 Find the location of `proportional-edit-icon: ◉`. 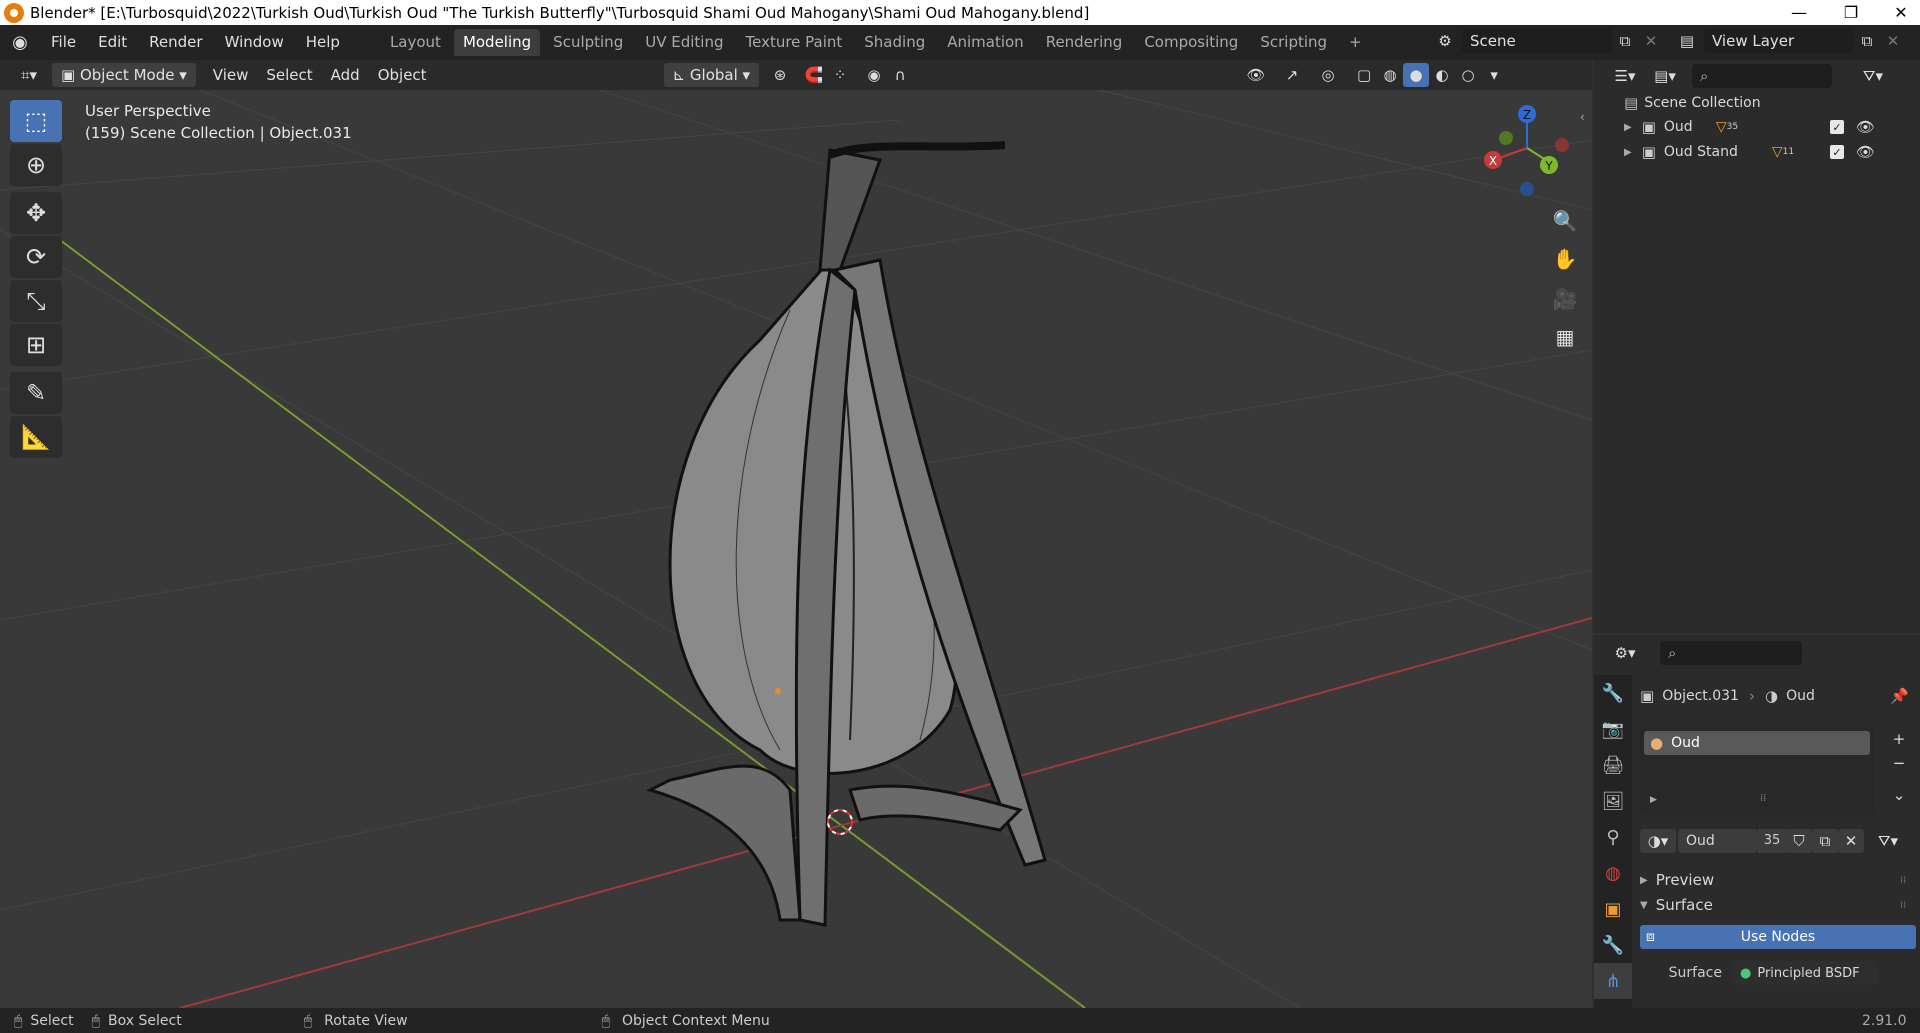

proportional-edit-icon: ◉ is located at coordinates (874, 75).